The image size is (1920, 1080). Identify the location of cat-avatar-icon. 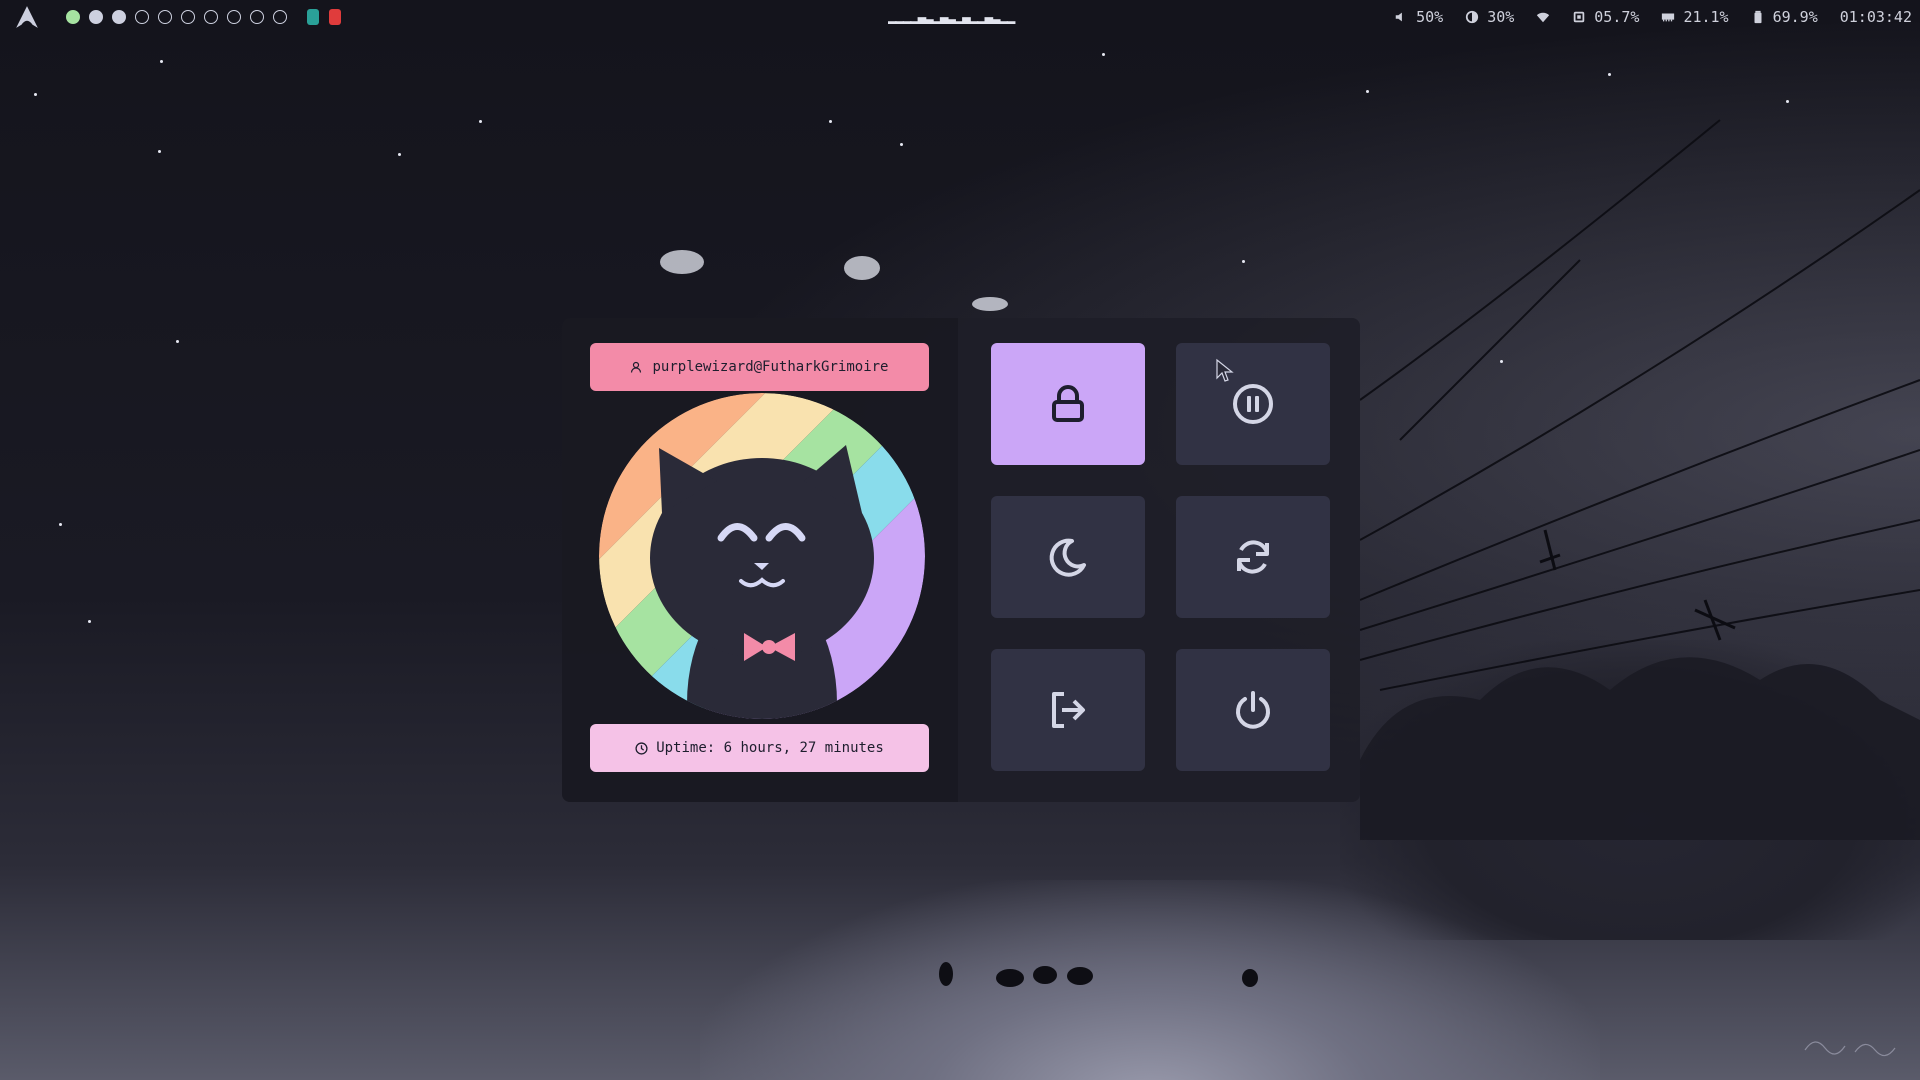
(762, 556).